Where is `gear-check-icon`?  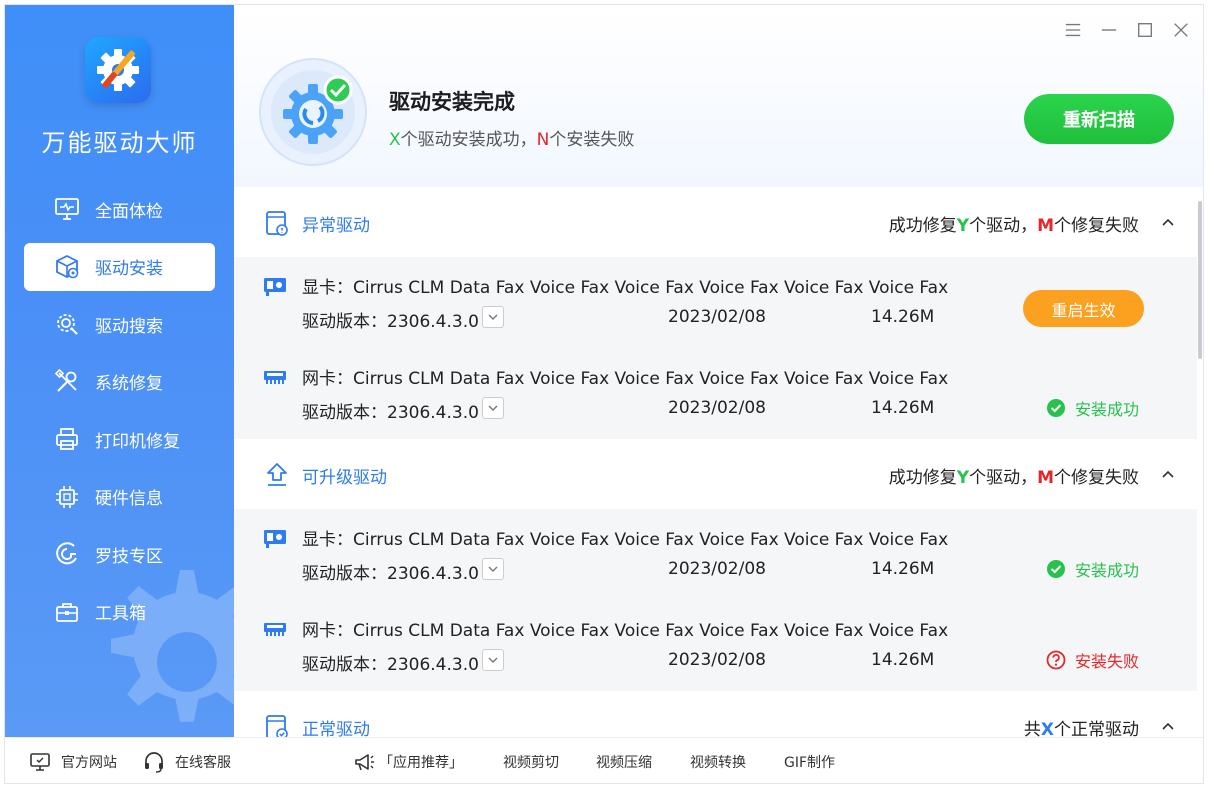 gear-check-icon is located at coordinates (313, 112).